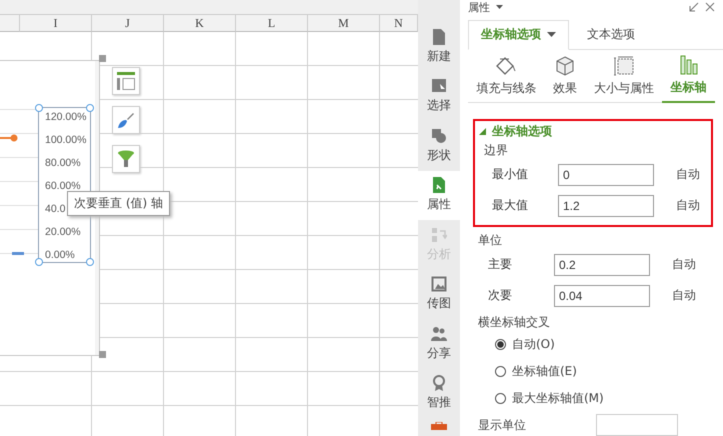 This screenshot has height=436, width=723. What do you see at coordinates (538, 398) in the screenshot?
I see `radio-button: 最大坐标轴值(M)` at bounding box center [538, 398].